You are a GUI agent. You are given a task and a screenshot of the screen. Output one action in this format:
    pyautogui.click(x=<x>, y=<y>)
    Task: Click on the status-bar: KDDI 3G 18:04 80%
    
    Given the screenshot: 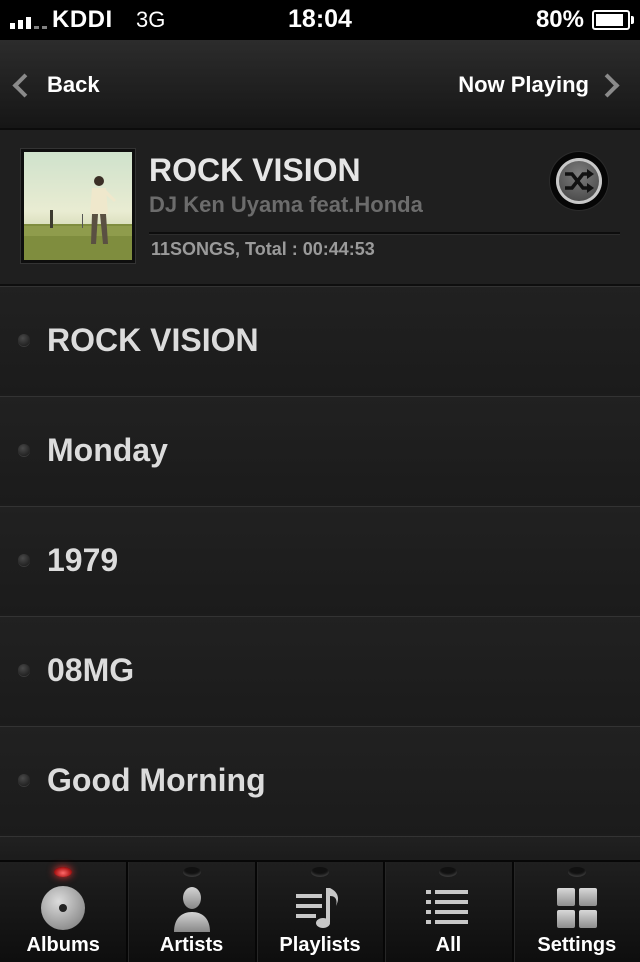 What is the action you would take?
    pyautogui.click(x=320, y=20)
    